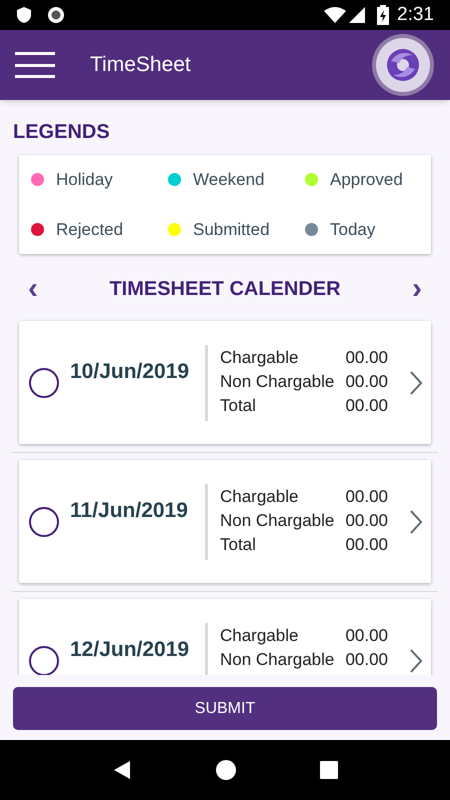 The width and height of the screenshot is (450, 800). I want to click on day-card: 11/Jun/2019 Chargable 00.00 Non Chargable 00.00 Total 00.00, so click(225, 521).